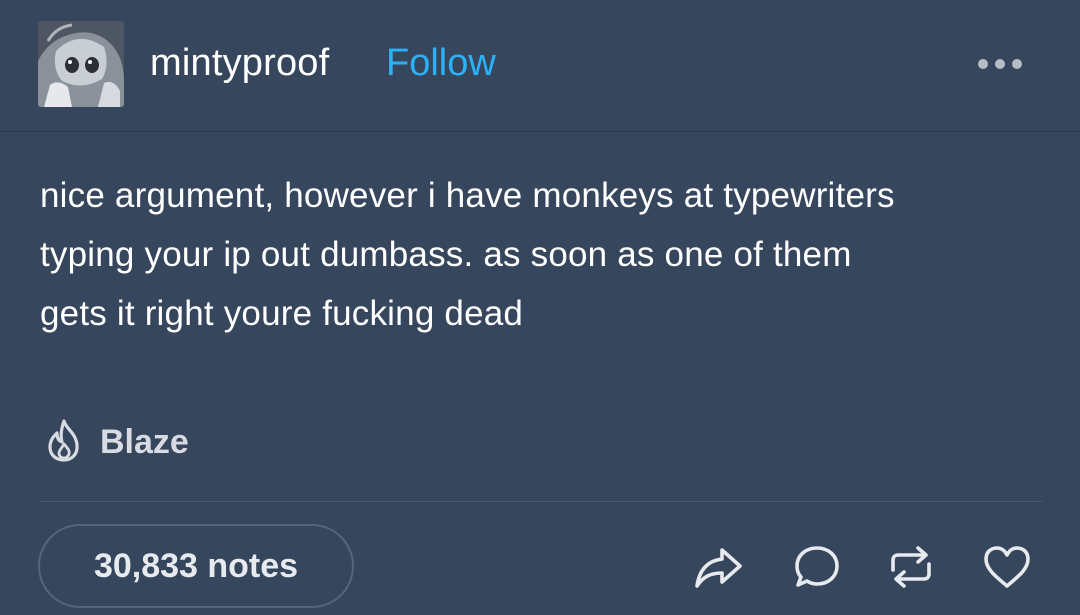 This screenshot has height=615, width=1080. What do you see at coordinates (239, 63) in the screenshot?
I see `username: mintyproof` at bounding box center [239, 63].